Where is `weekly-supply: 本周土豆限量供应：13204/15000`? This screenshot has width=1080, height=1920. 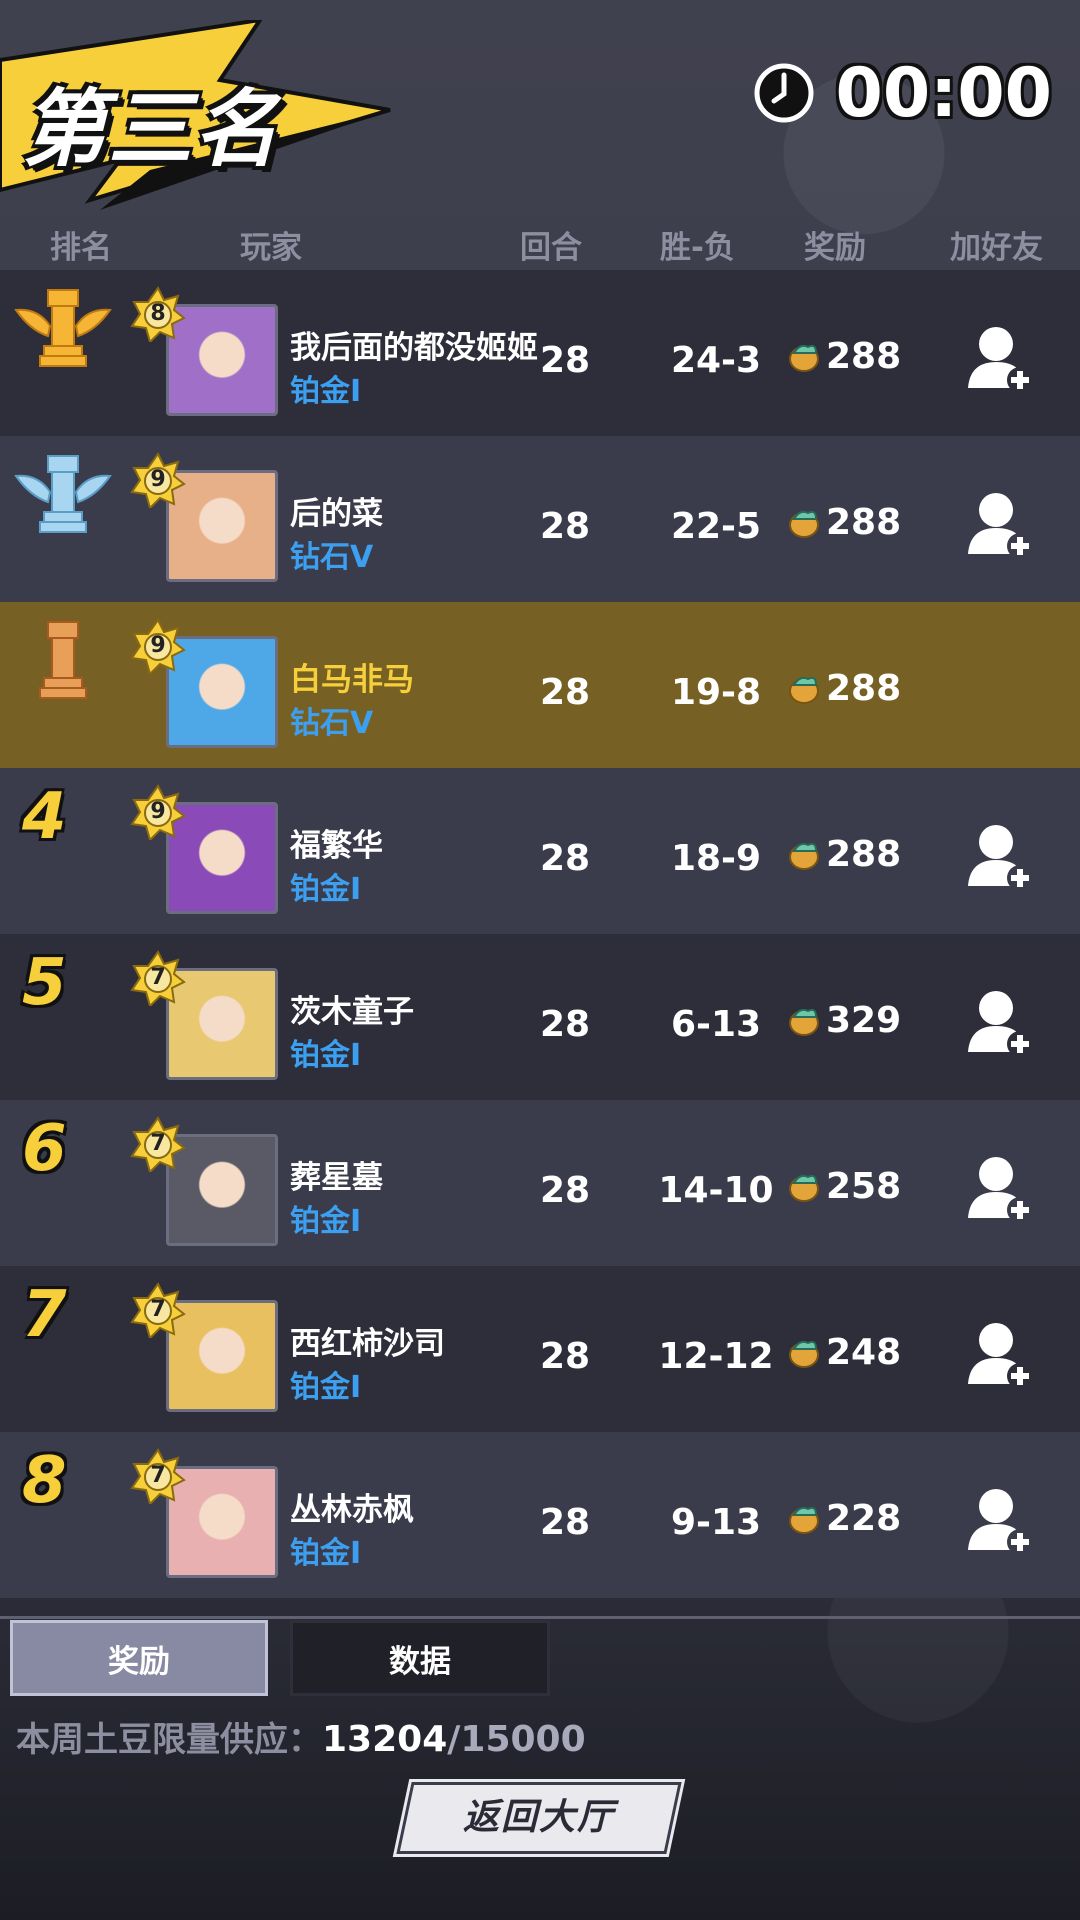
weekly-supply: 本周土豆限量供应：13204/15000 is located at coordinates (301, 1736).